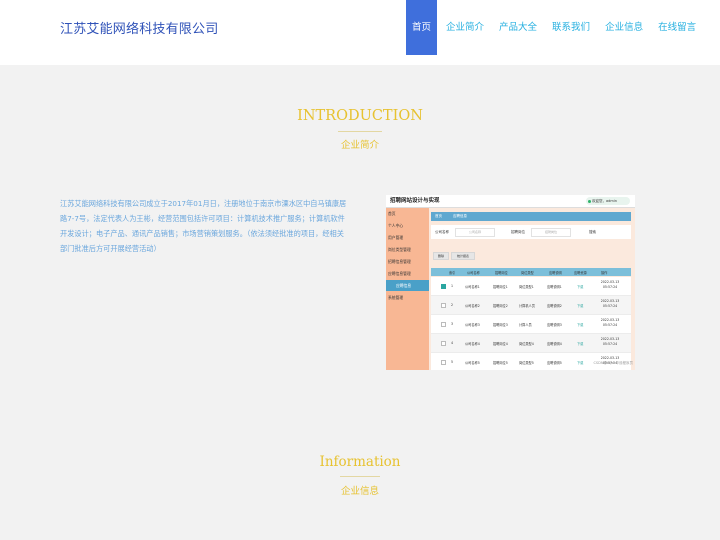 The width and height of the screenshot is (720, 540). I want to click on main-nav: 首页 企业简介 产品大全 联系我们 企业信息 在线留言, so click(555, 27).